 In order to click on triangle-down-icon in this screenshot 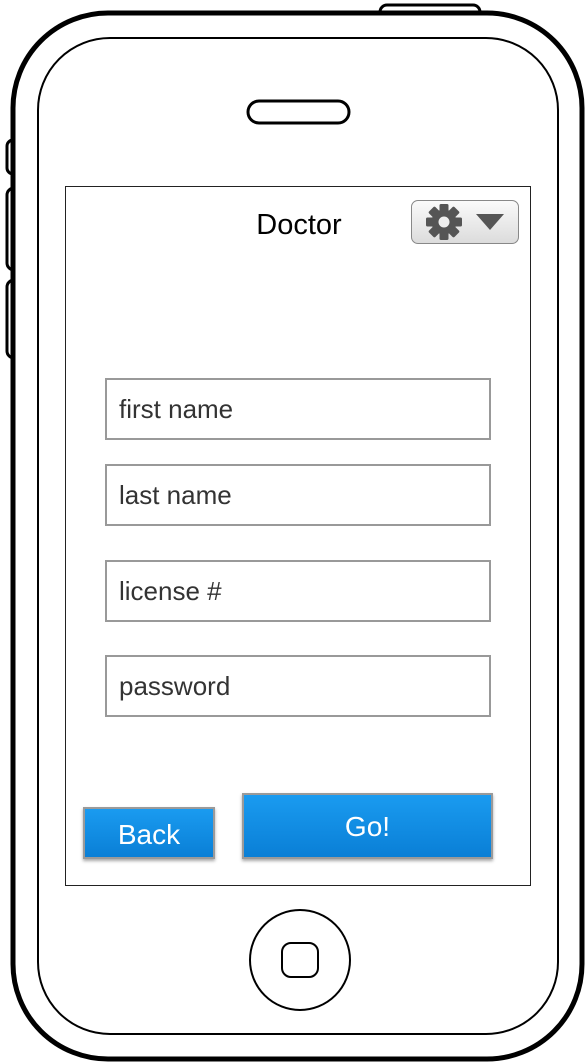, I will do `click(490, 222)`.